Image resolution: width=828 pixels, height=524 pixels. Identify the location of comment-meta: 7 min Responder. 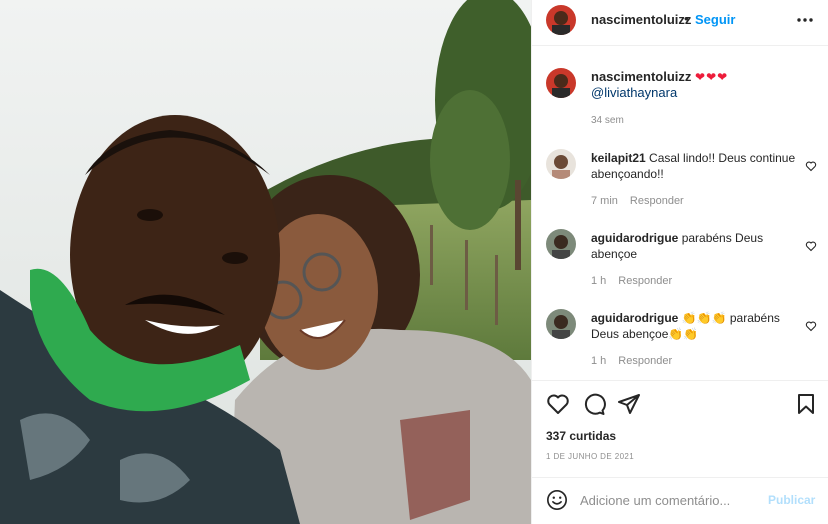
(637, 201).